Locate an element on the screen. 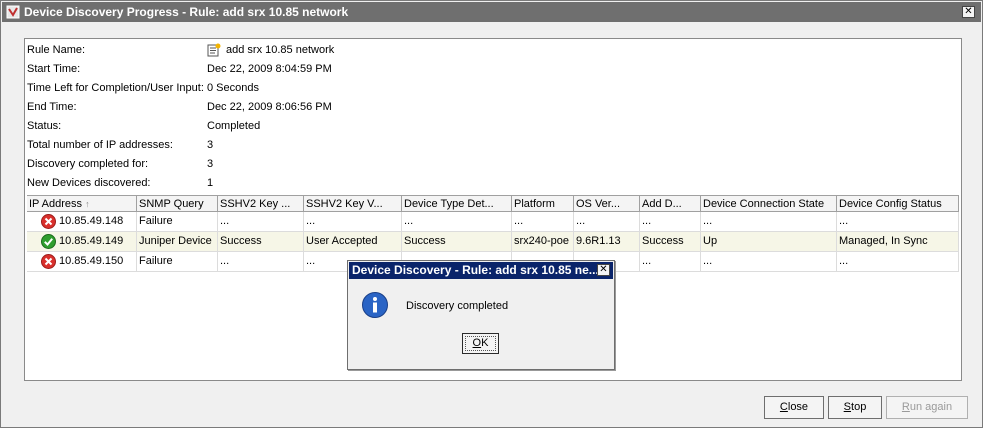  run-again-button: Run again is located at coordinates (927, 407).